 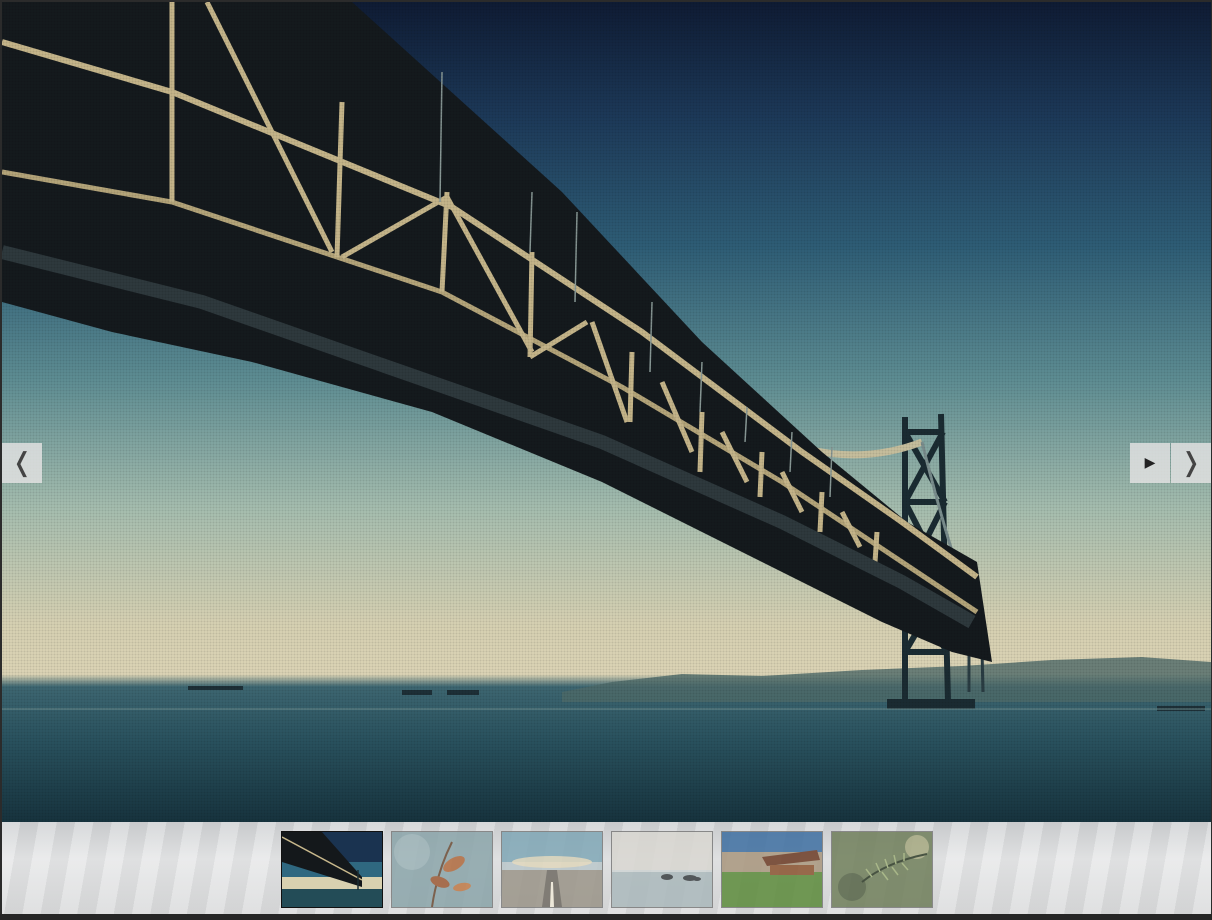 I want to click on thumbnail-pine-branch, so click(x=882, y=869).